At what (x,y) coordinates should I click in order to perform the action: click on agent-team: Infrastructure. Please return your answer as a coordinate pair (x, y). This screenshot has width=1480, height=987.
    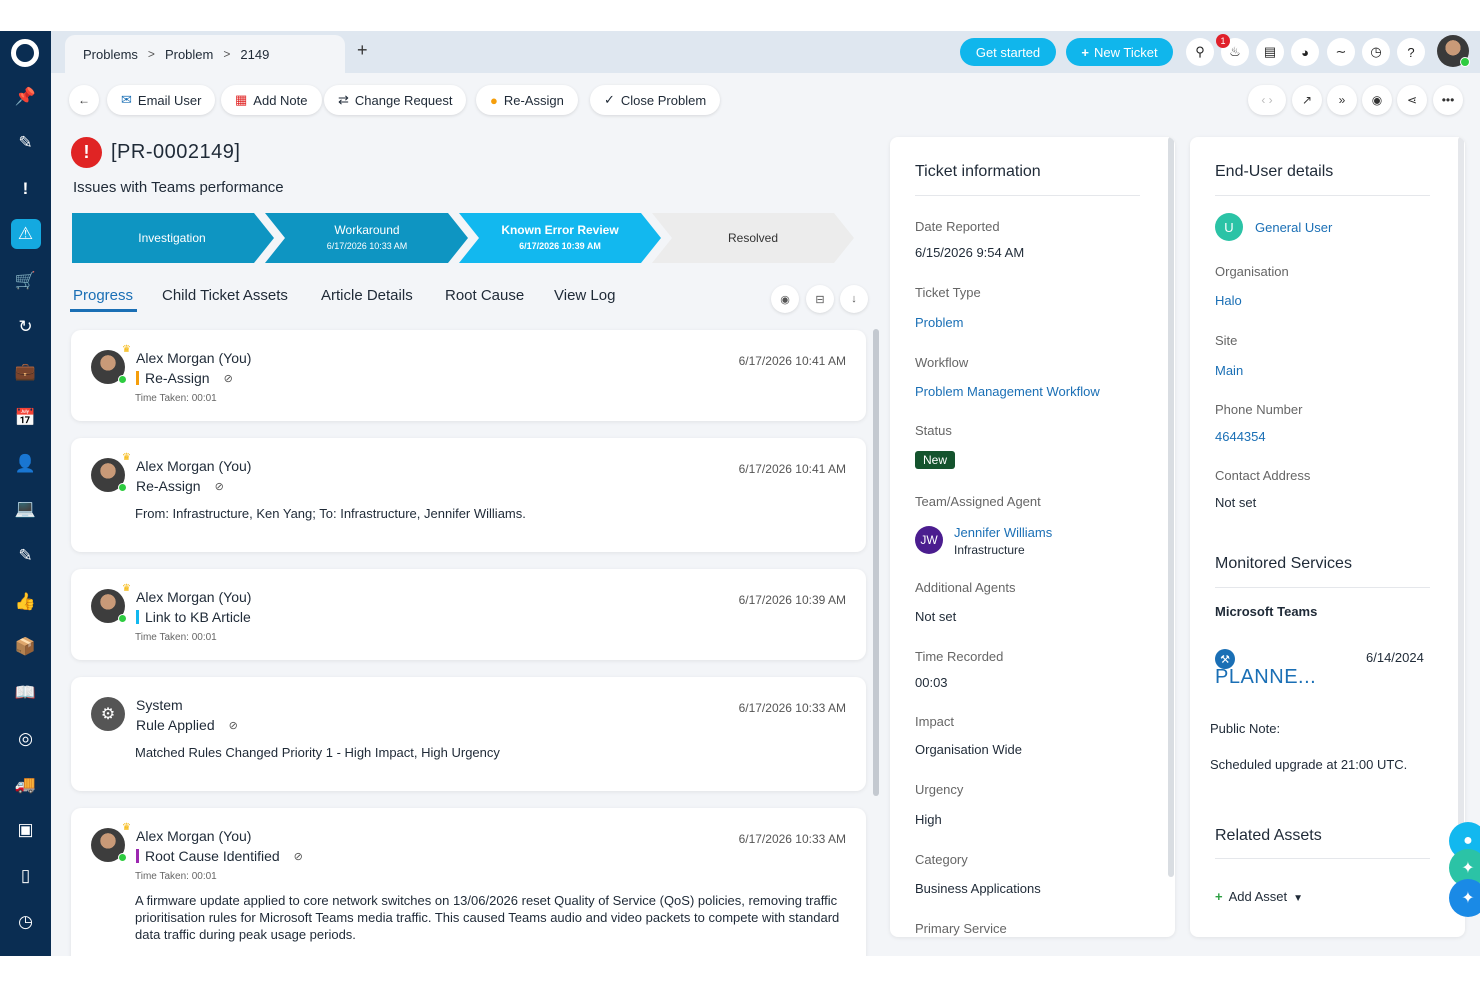
    Looking at the image, I should click on (989, 550).